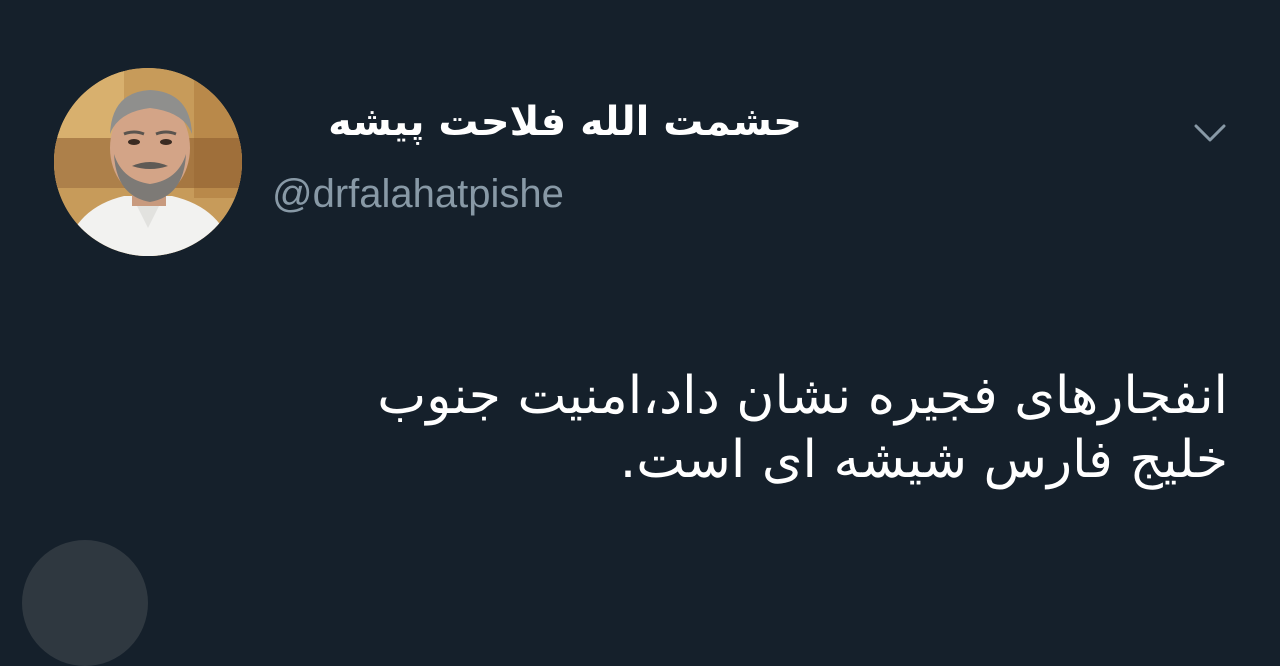  What do you see at coordinates (85, 603) in the screenshot?
I see `reply-avatar-partial` at bounding box center [85, 603].